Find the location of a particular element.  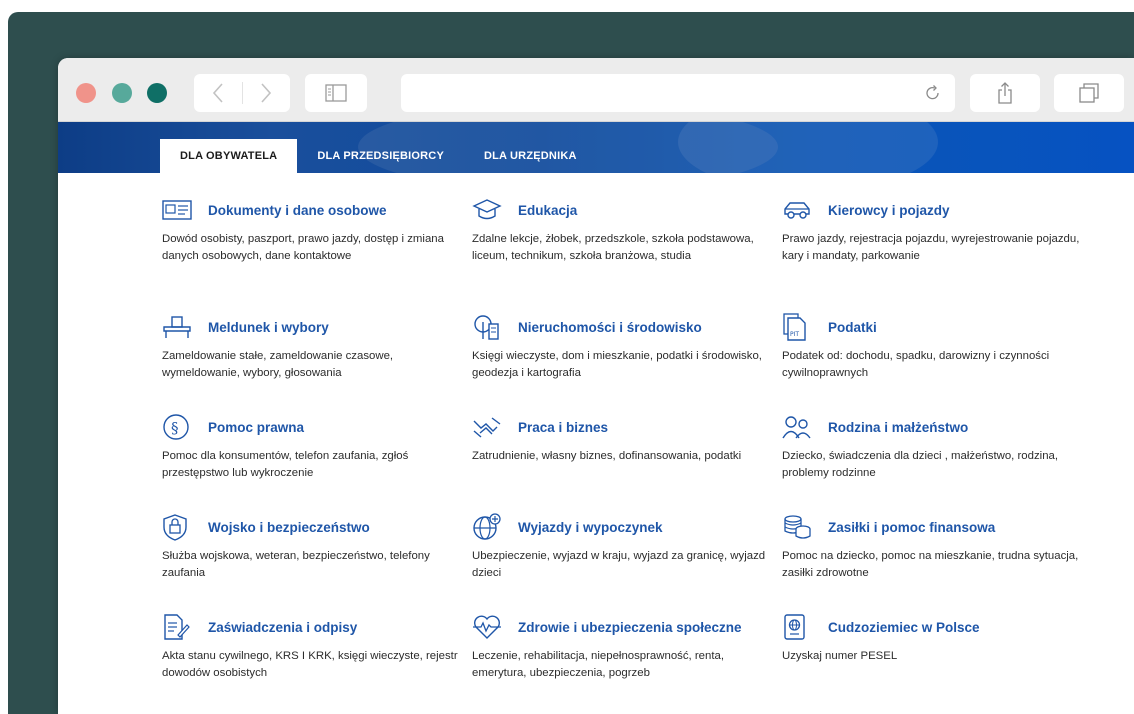

tab-dla-przedsiebiorcy: DLA PRZEDSIĘBIORCY is located at coordinates (380, 156).